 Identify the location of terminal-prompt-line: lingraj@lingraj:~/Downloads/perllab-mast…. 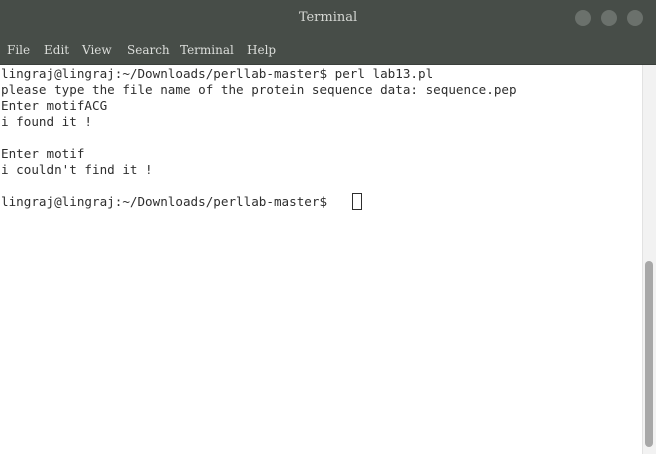
(168, 201).